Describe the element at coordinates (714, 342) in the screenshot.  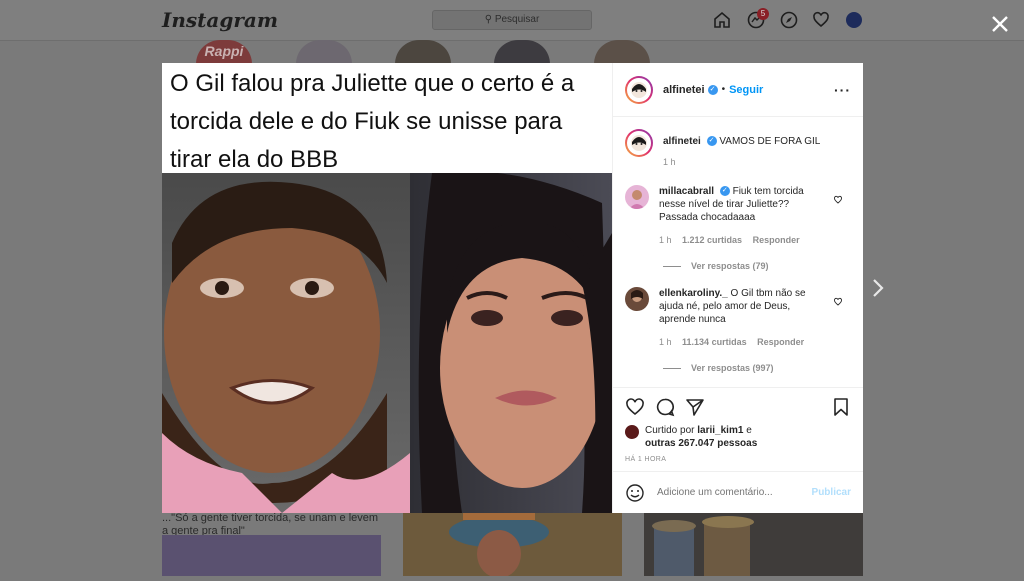
I see `comment-likes: 11.134 curtidas` at that location.